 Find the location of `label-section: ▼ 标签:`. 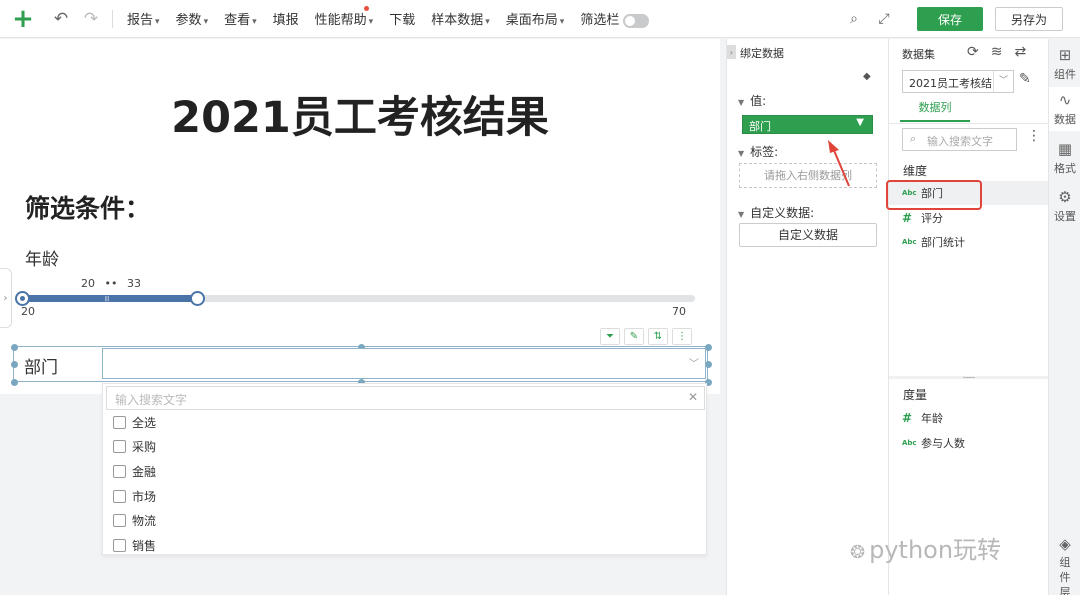

label-section: ▼ 标签: is located at coordinates (758, 151).